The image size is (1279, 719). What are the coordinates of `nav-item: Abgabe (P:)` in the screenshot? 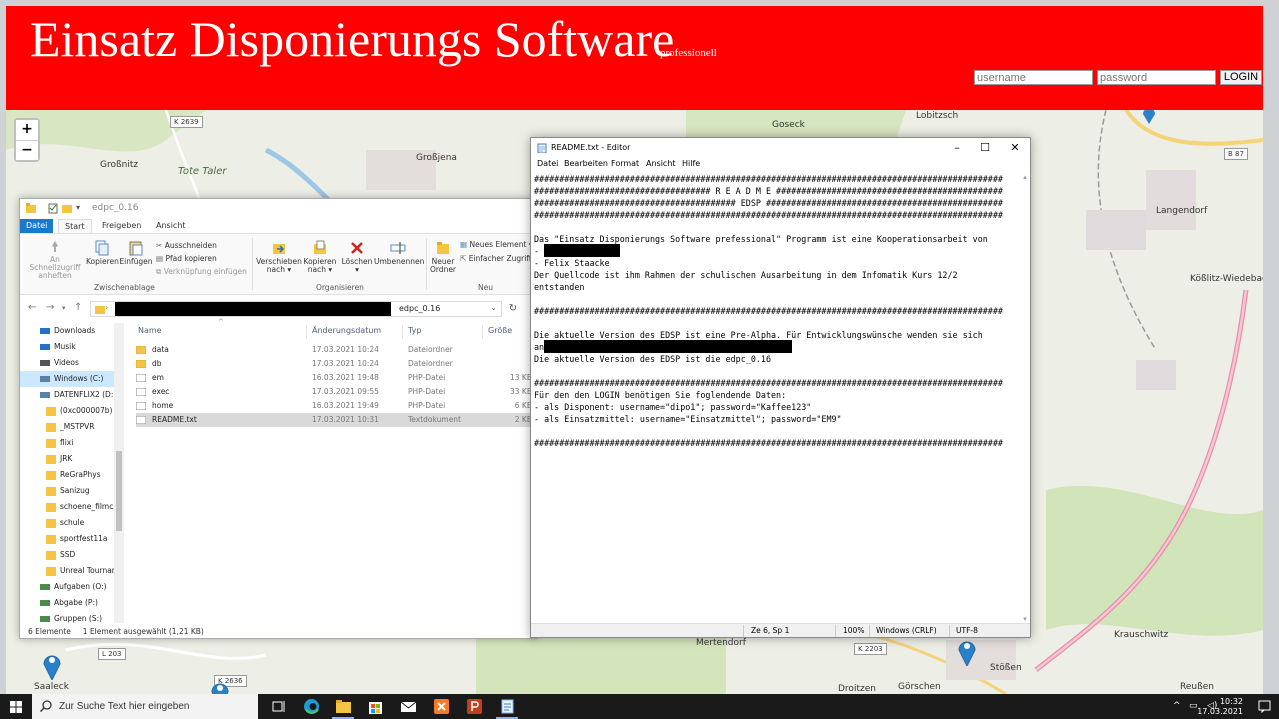 It's located at (72, 603).